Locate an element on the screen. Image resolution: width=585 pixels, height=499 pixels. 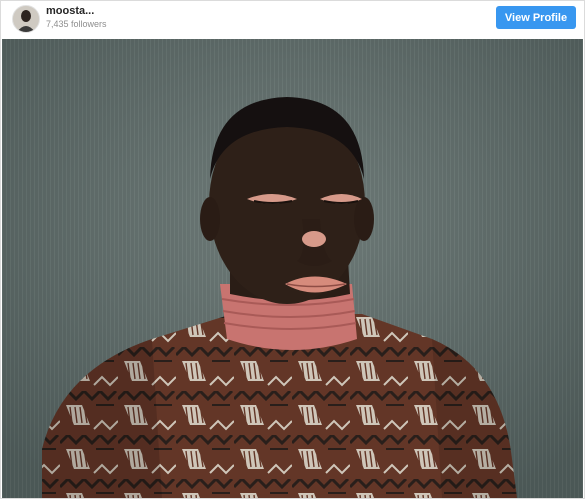
follower-count: 7,435 followers is located at coordinates (76, 24).